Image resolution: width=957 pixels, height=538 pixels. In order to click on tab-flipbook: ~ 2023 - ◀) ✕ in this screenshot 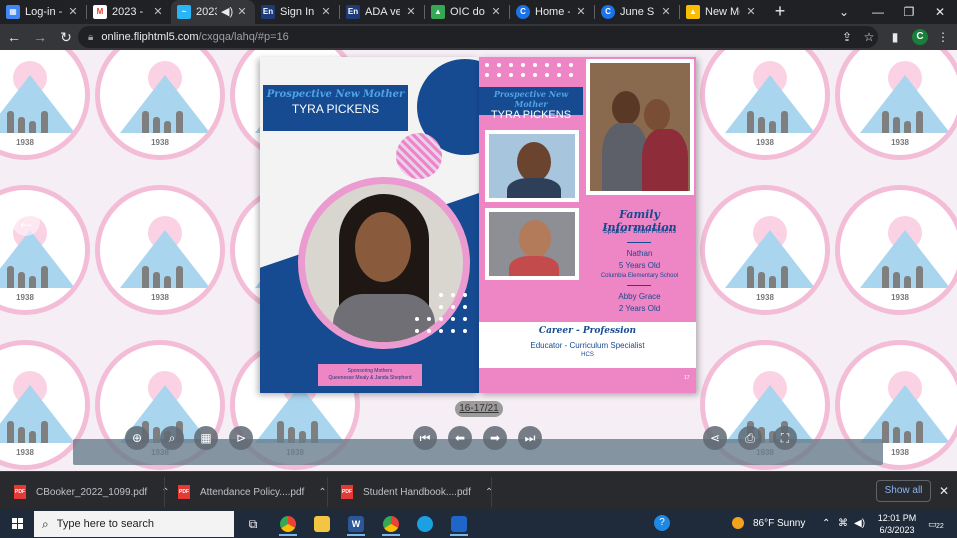, I will do `click(213, 12)`.